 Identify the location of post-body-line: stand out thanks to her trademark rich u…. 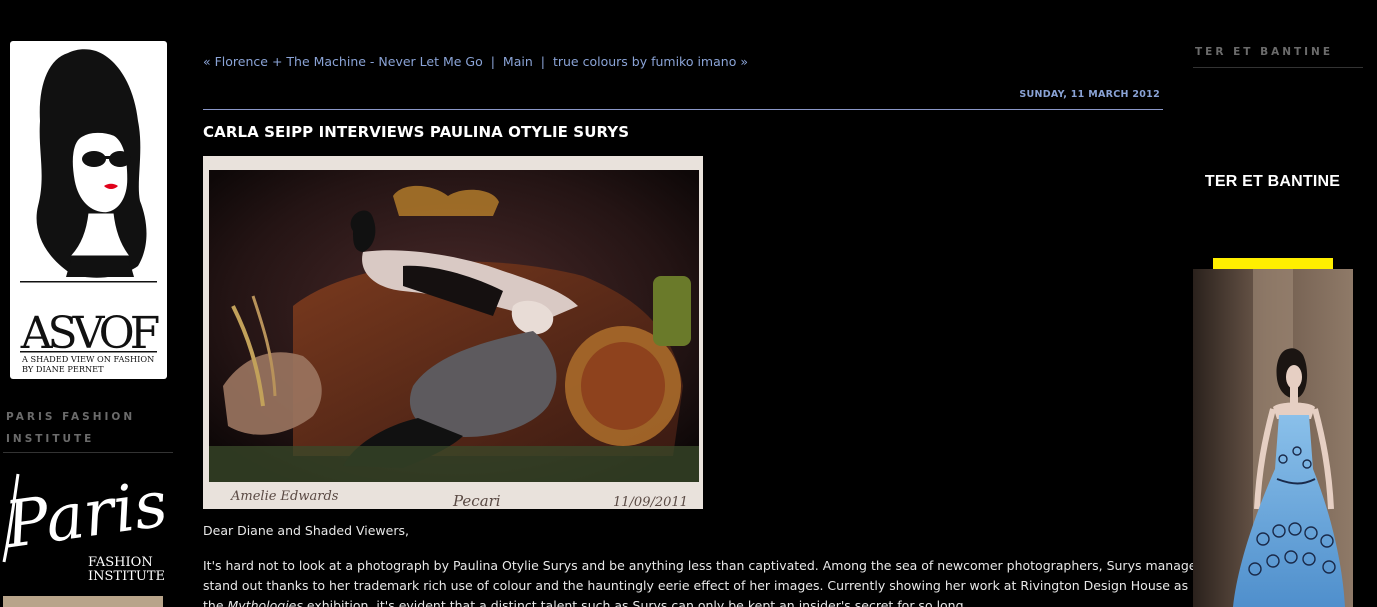
(718, 585).